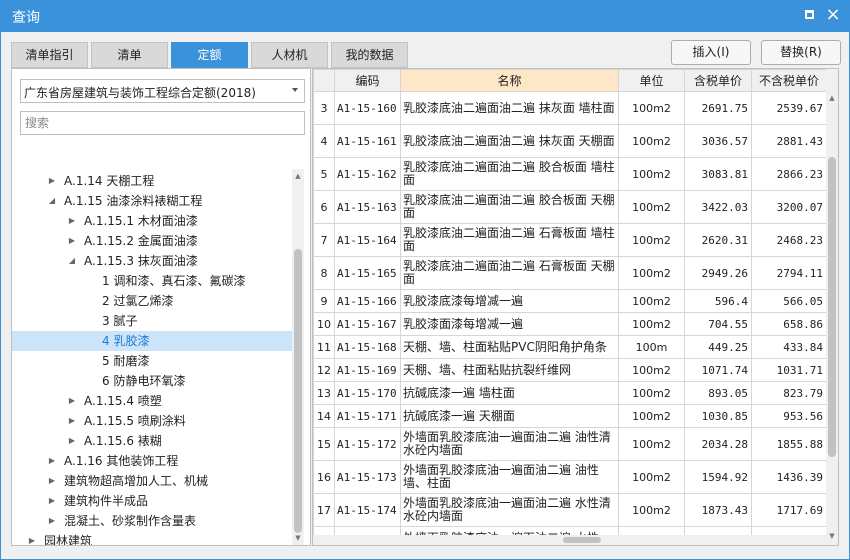  I want to click on tax-price-cell: 893.05, so click(718, 393).